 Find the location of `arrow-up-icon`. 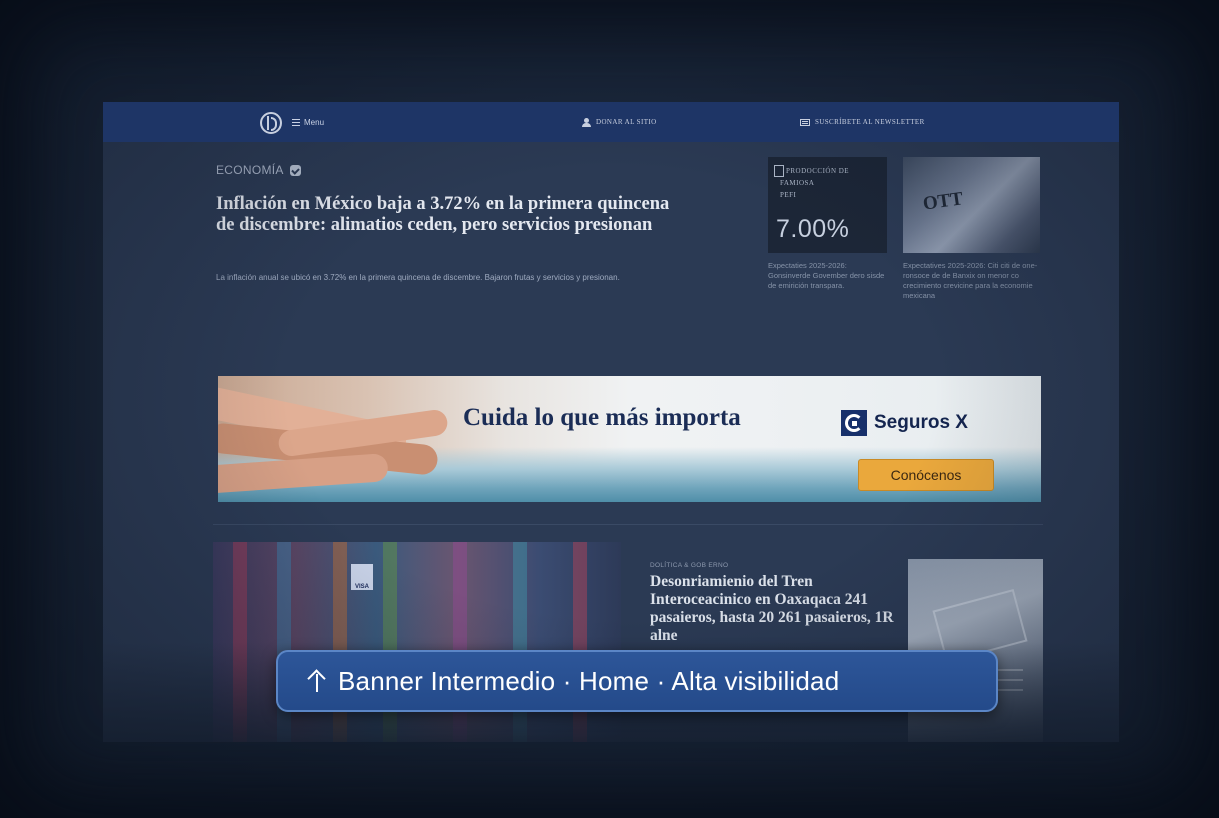

arrow-up-icon is located at coordinates (317, 681).